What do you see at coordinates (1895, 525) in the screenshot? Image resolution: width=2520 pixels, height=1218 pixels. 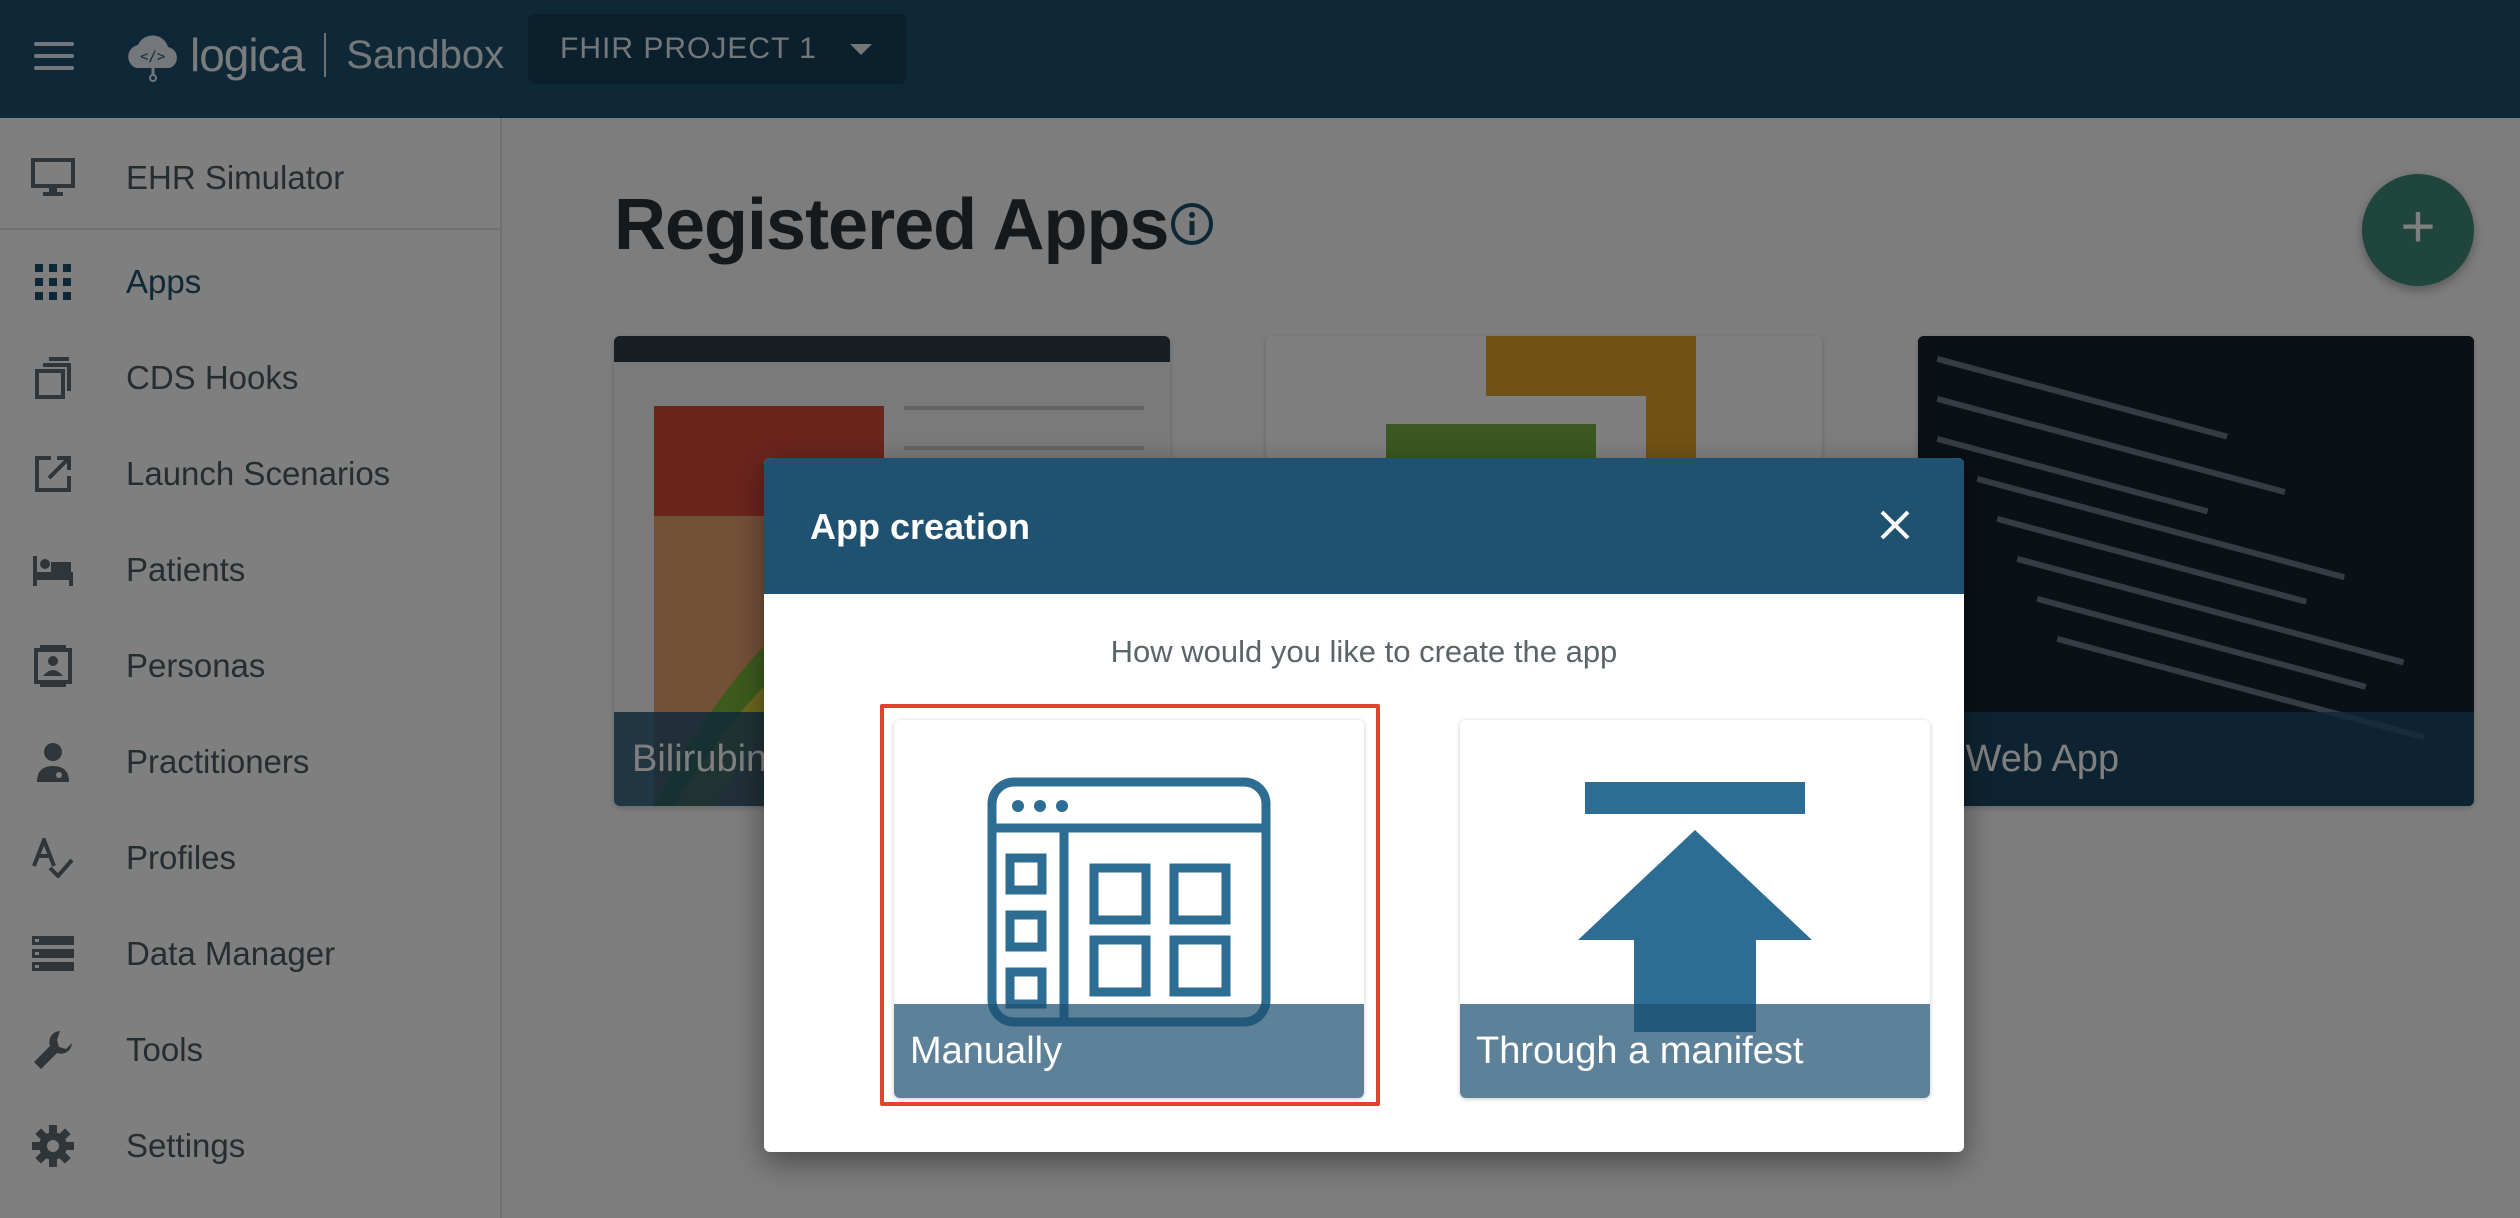 I see `close-icon` at bounding box center [1895, 525].